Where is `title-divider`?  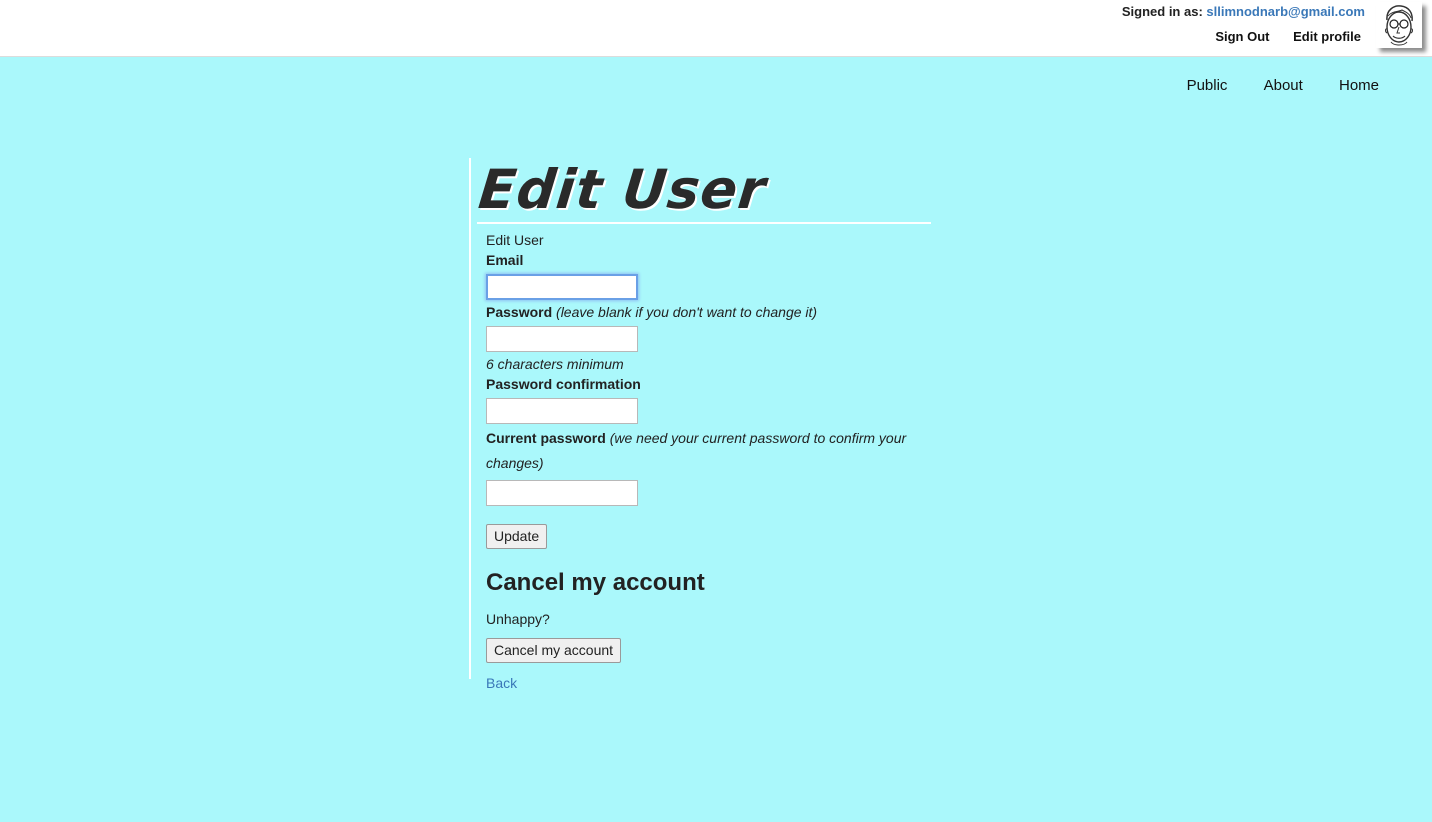 title-divider is located at coordinates (704, 223).